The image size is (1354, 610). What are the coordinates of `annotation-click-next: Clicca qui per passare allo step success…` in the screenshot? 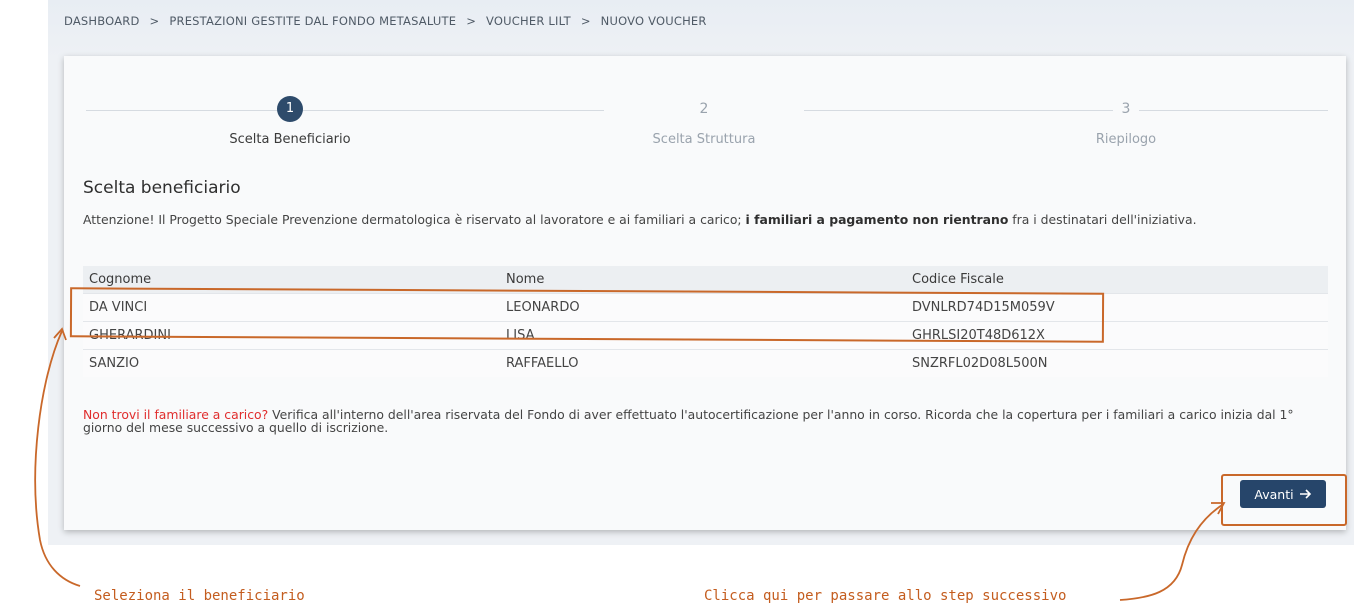 It's located at (885, 596).